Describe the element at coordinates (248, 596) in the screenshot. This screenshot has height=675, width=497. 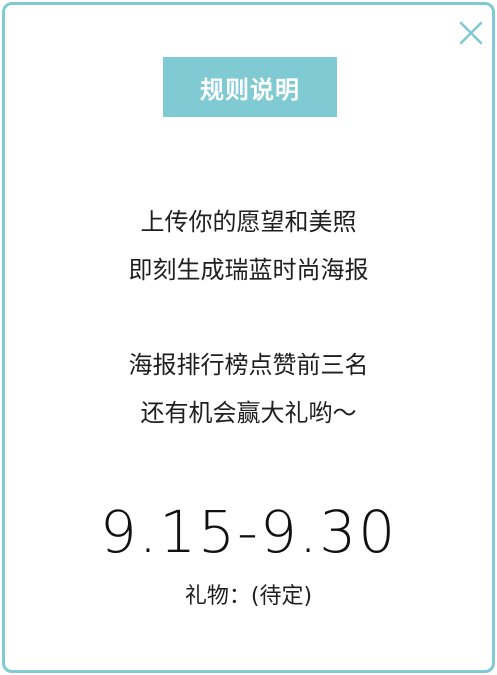
I see `gift-info: 礼物：(待定)` at that location.